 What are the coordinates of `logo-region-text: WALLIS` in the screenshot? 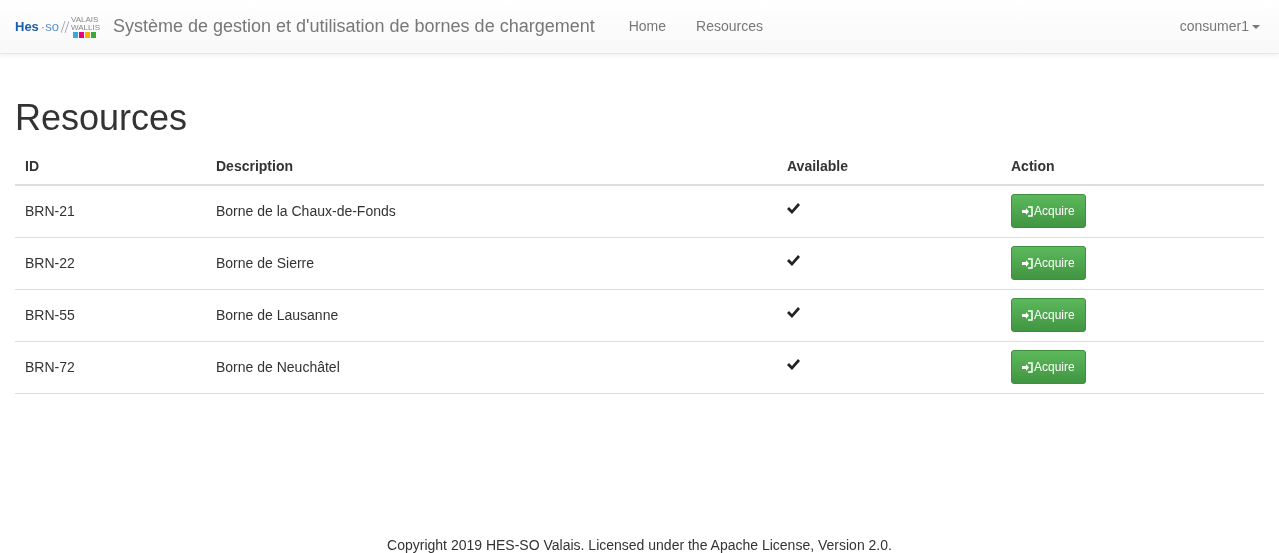 It's located at (85, 27).